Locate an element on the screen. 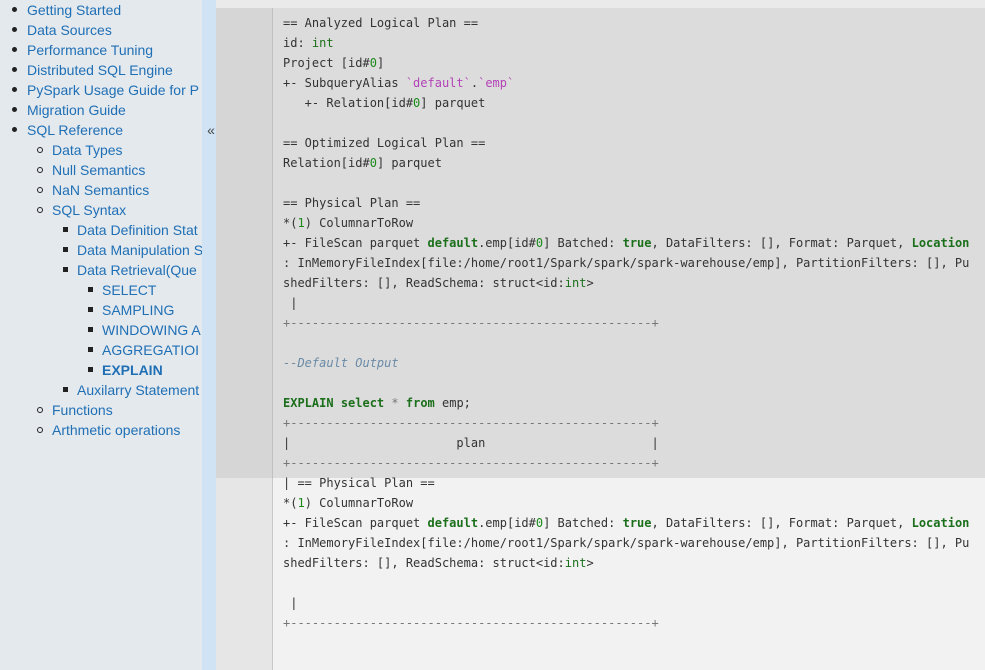  sidebar-item-functions: Functions is located at coordinates (101, 410).